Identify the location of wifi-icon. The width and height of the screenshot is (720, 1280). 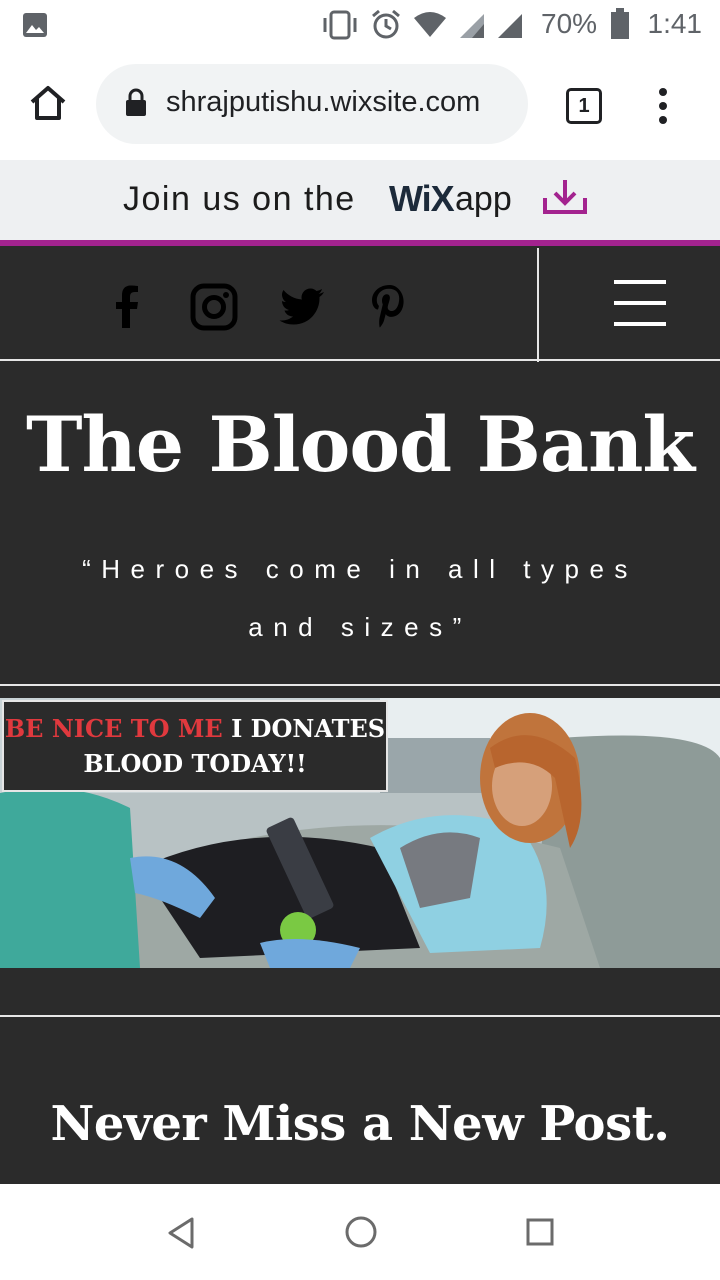
(430, 24).